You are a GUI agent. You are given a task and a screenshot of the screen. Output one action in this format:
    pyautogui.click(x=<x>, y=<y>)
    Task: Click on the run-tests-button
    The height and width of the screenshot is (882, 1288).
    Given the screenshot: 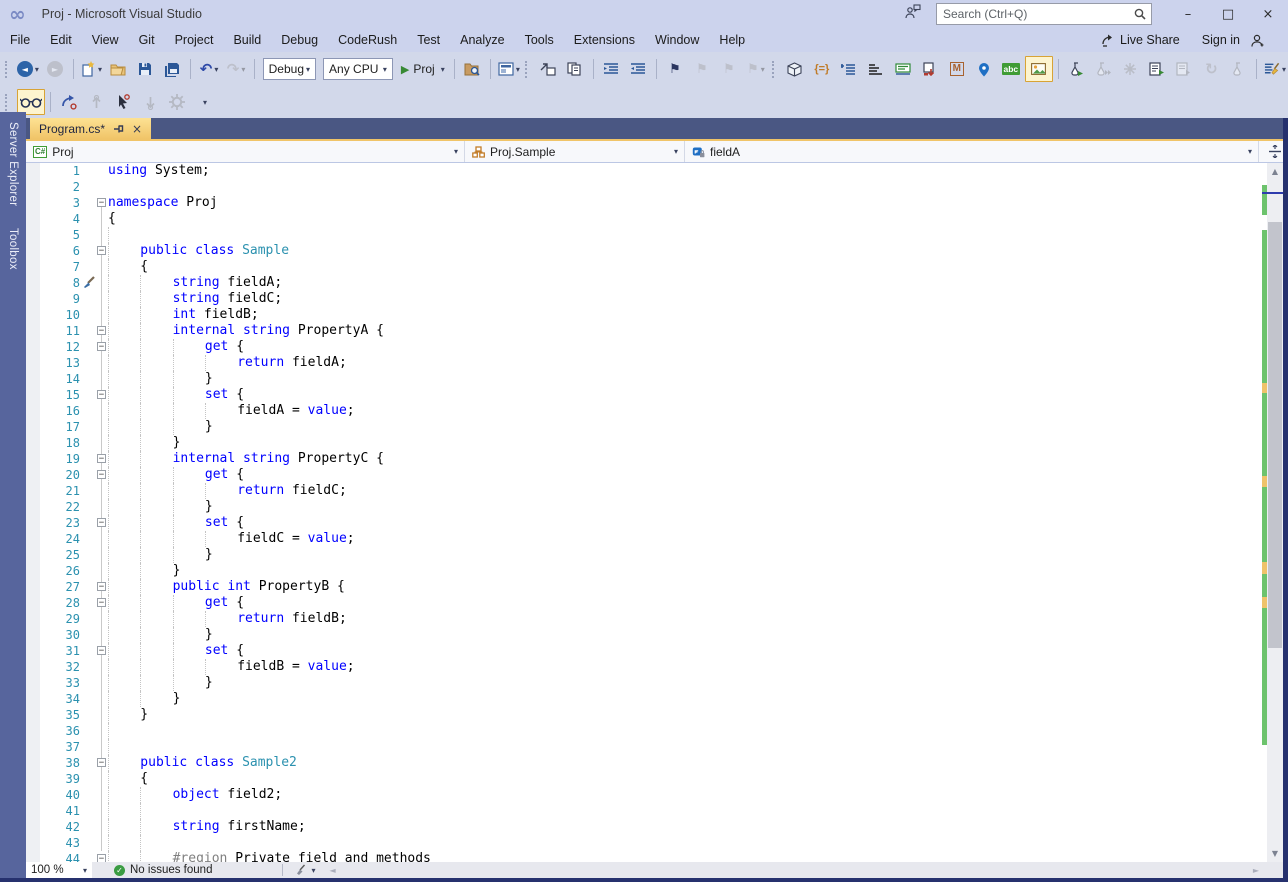 What is the action you would take?
    pyautogui.click(x=1076, y=69)
    